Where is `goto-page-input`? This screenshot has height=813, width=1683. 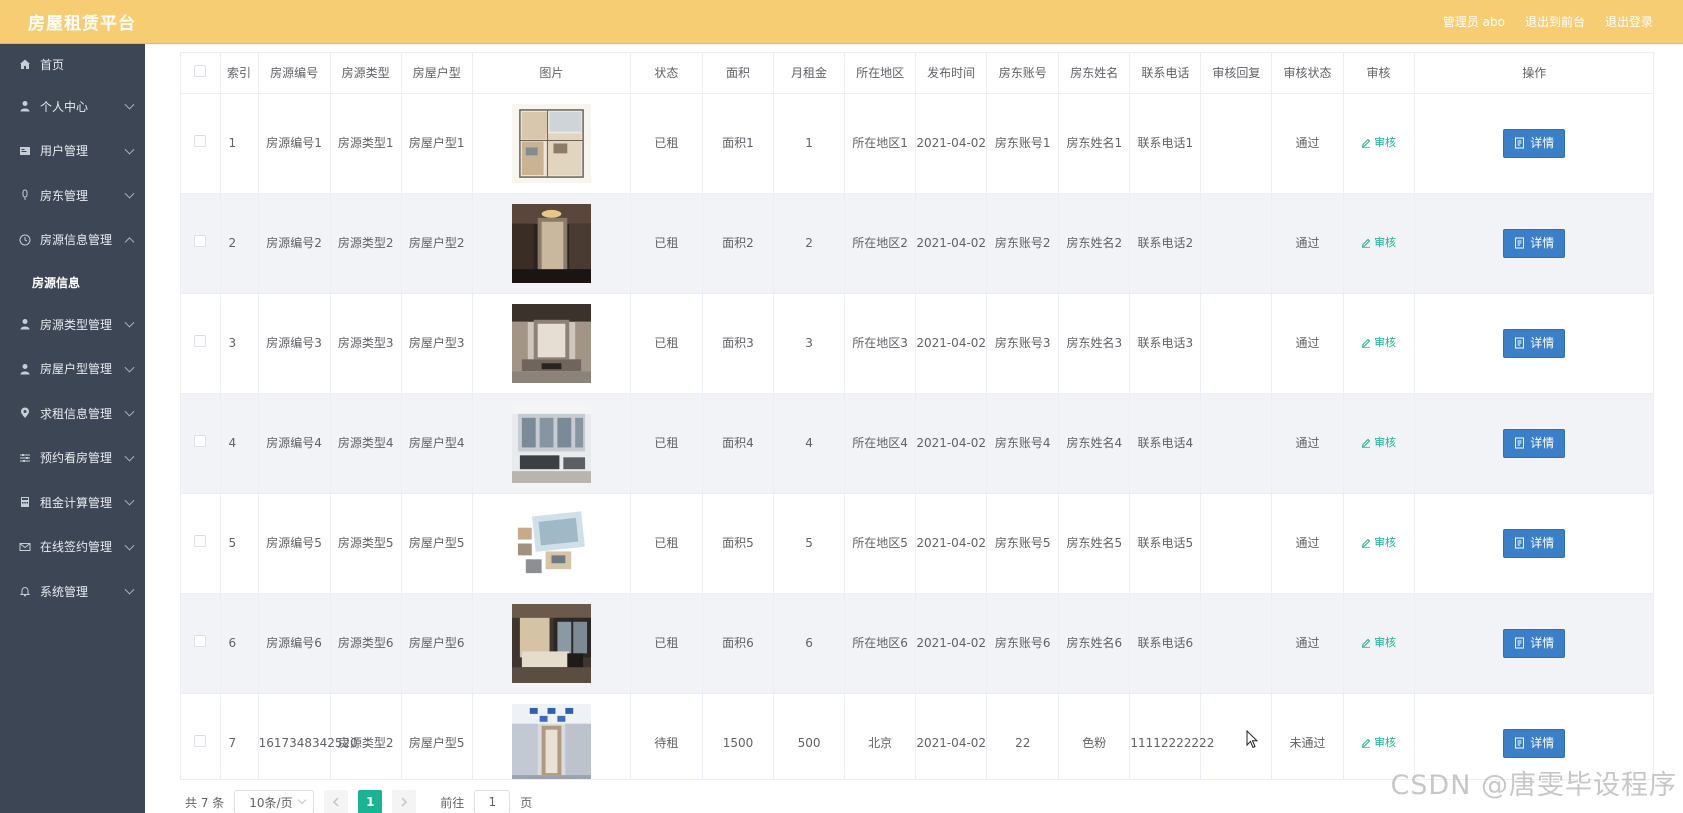 goto-page-input is located at coordinates (492, 801).